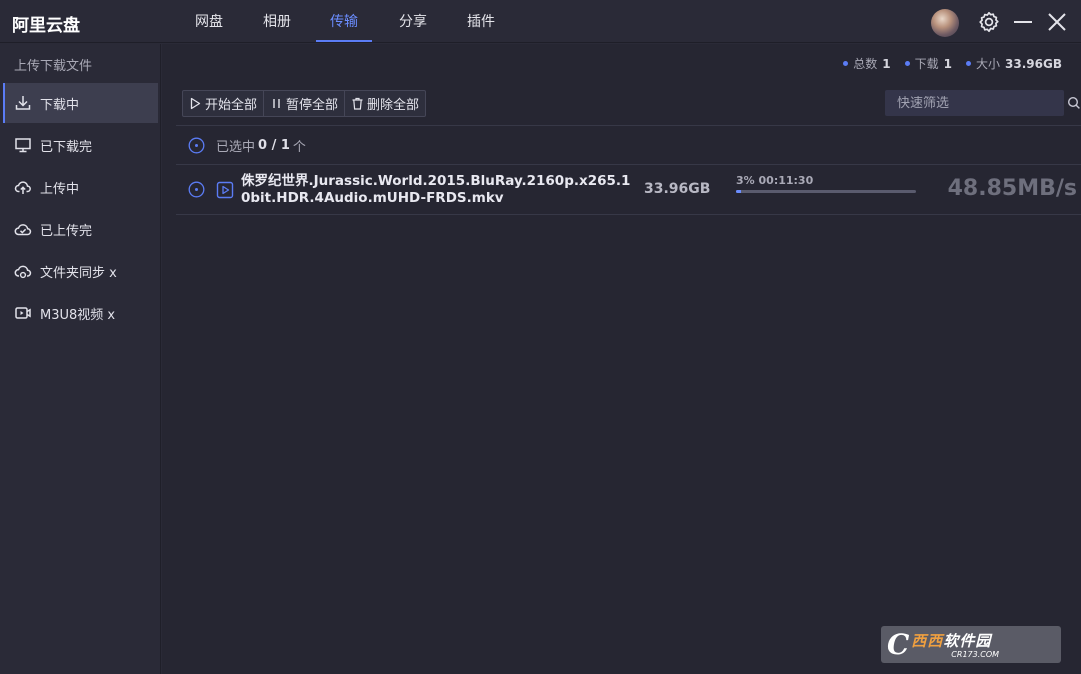 Image resolution: width=1081 pixels, height=674 pixels. I want to click on sidebar-header: 上传下载文件, so click(53, 66).